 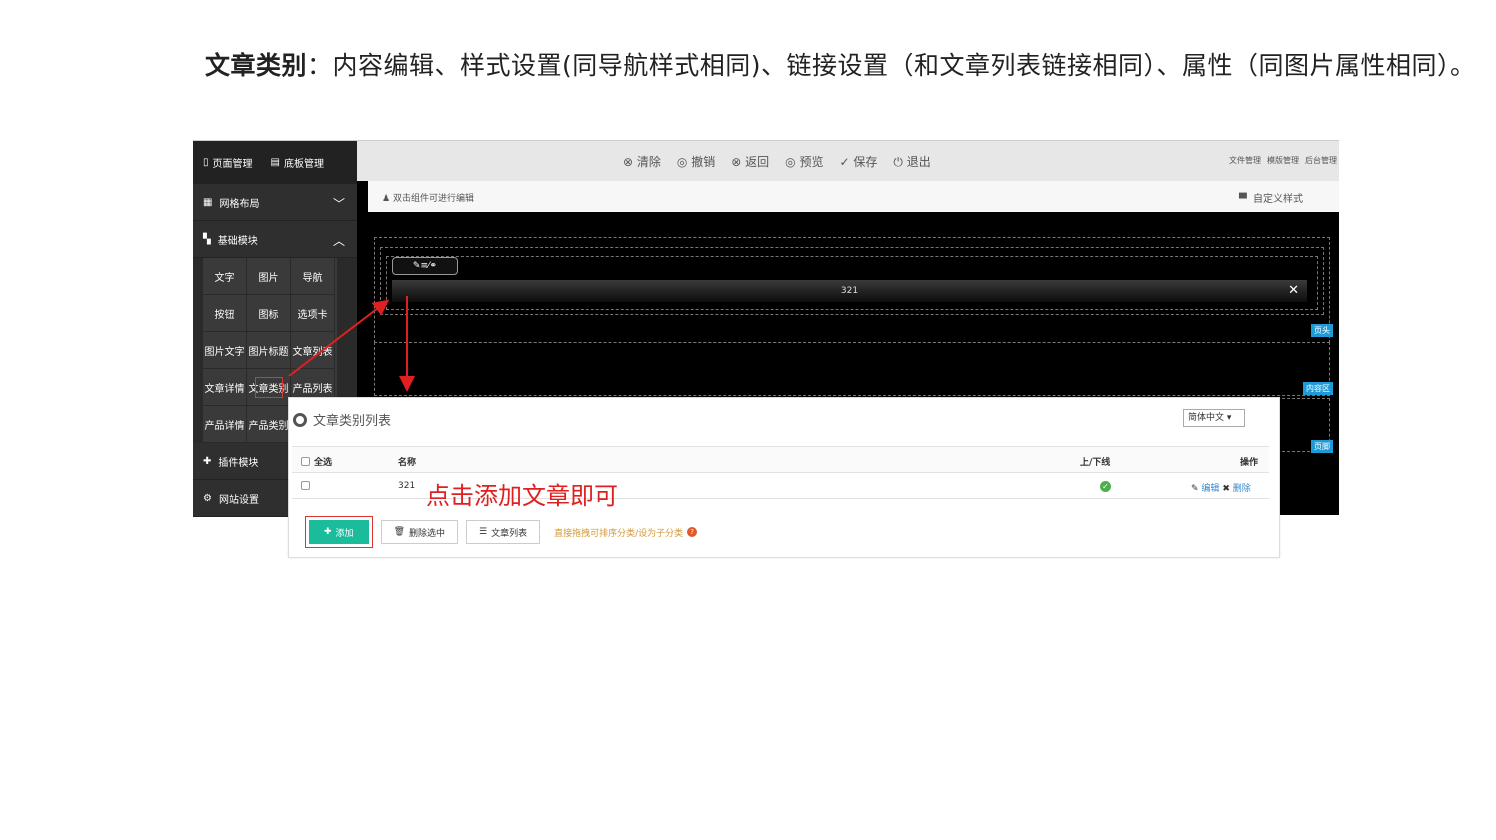 What do you see at coordinates (1210, 489) in the screenshot?
I see `edit-link: 编辑` at bounding box center [1210, 489].